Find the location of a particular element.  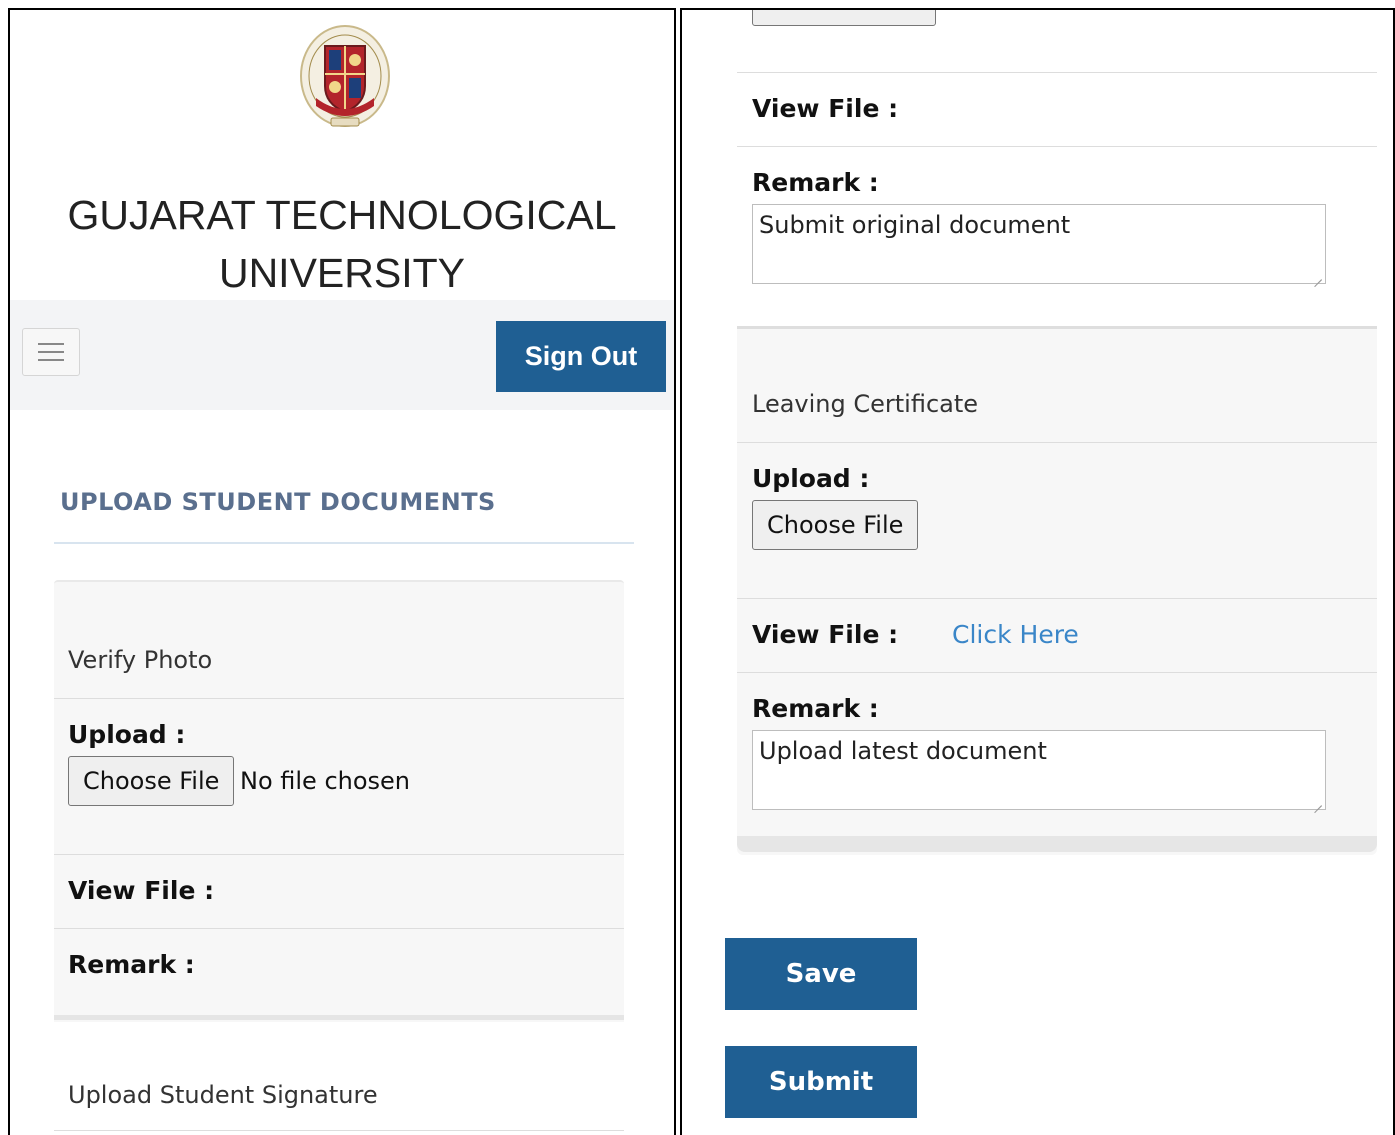

university-logo is located at coordinates (345, 76).